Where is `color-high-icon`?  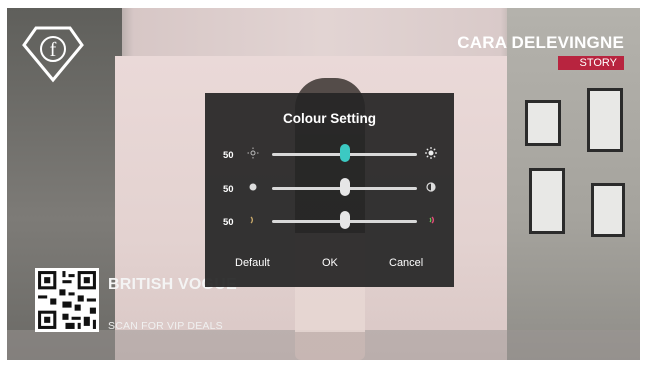
color-high-icon is located at coordinates (431, 220).